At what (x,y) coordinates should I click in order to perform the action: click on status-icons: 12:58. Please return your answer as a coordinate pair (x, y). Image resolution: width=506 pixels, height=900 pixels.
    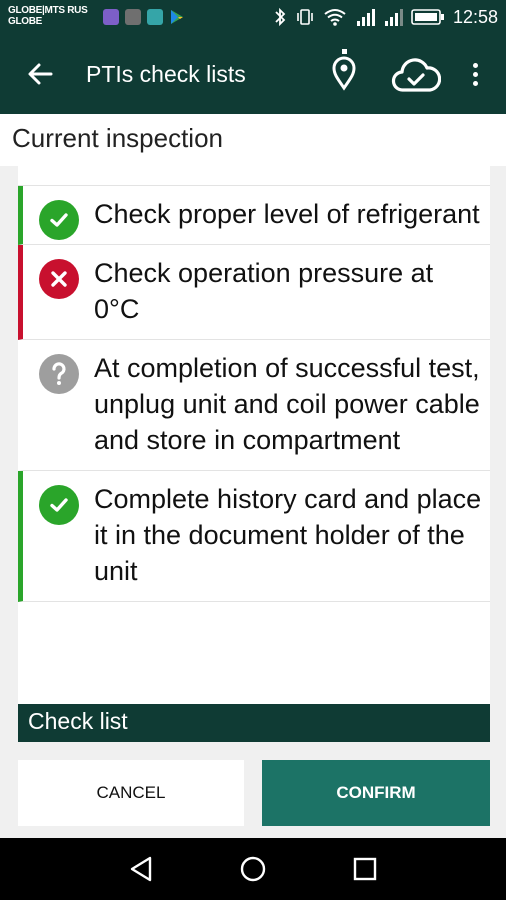
    Looking at the image, I should click on (385, 17).